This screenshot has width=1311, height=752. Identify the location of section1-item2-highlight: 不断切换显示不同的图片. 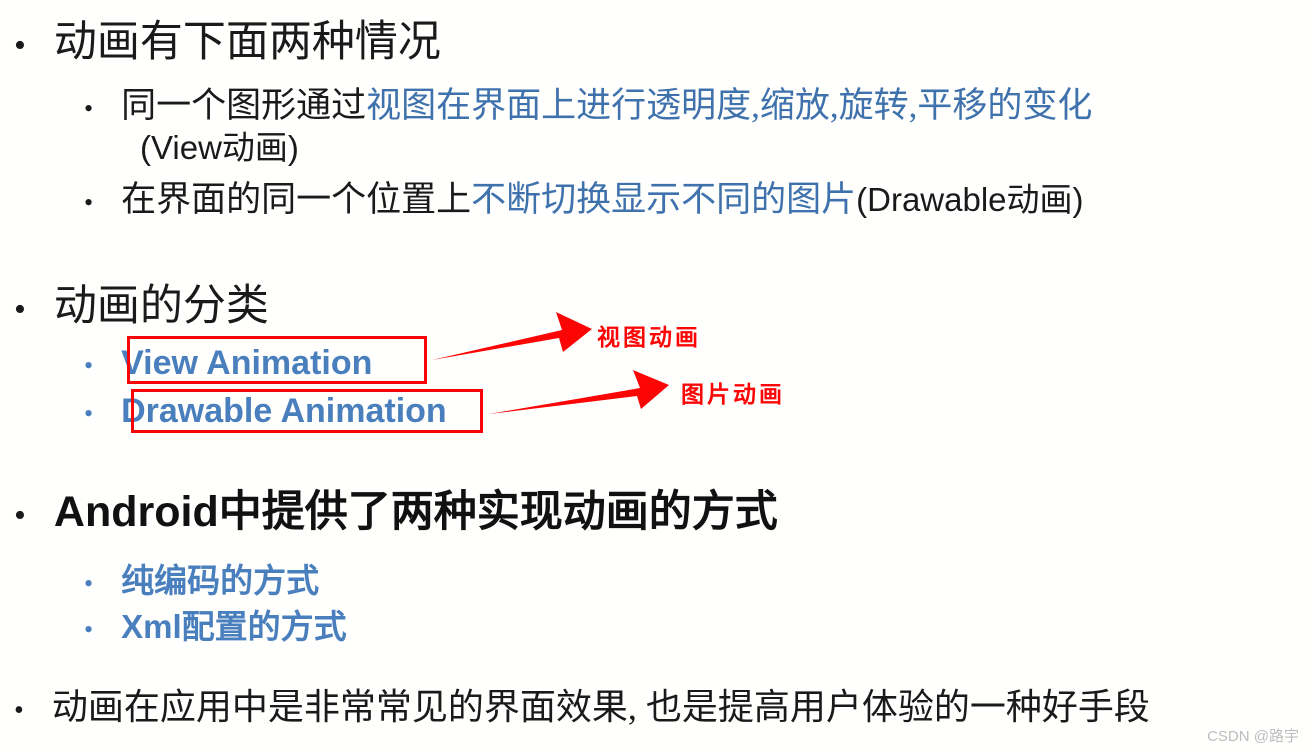
(664, 199).